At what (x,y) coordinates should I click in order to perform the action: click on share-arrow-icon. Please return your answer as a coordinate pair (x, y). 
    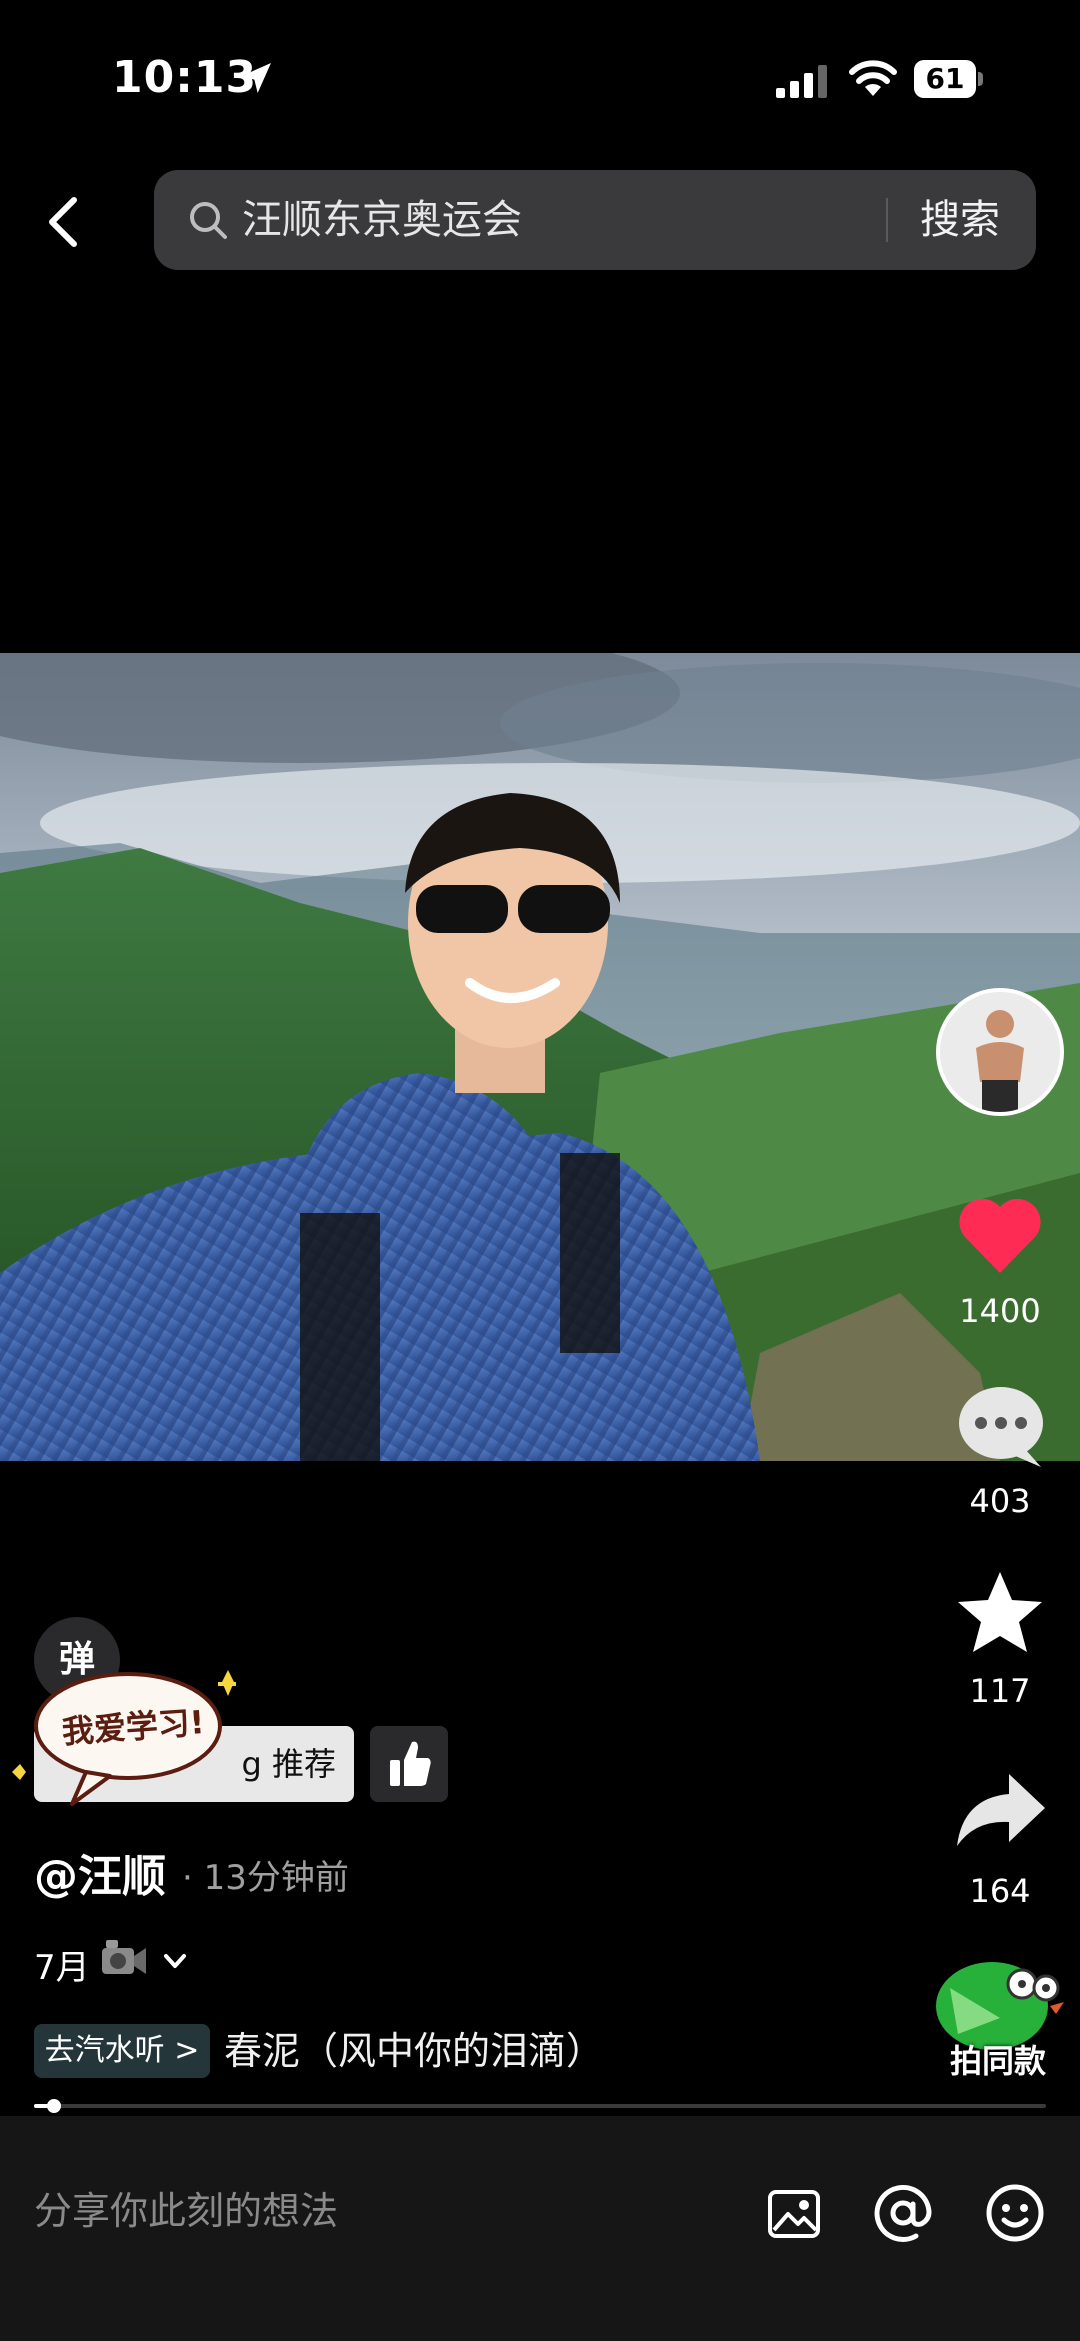
    Looking at the image, I should click on (1001, 1810).